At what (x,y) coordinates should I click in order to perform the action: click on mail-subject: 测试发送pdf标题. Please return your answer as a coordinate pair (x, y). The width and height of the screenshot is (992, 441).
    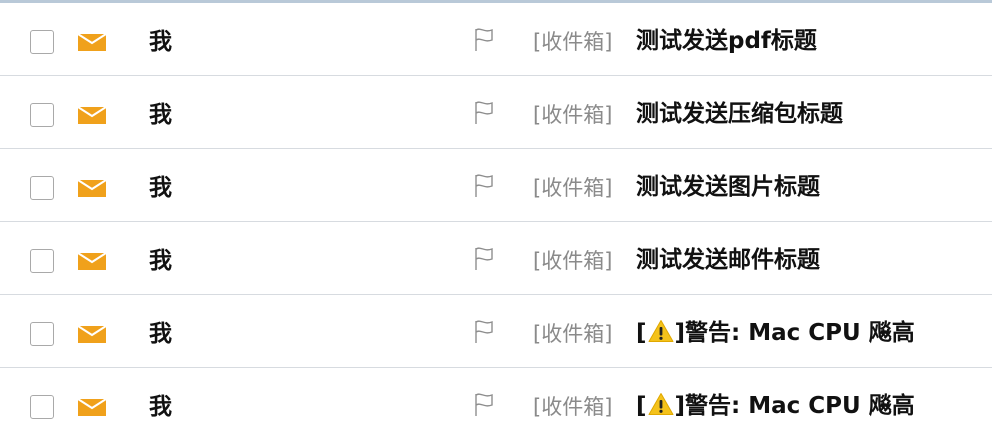
    Looking at the image, I should click on (726, 41).